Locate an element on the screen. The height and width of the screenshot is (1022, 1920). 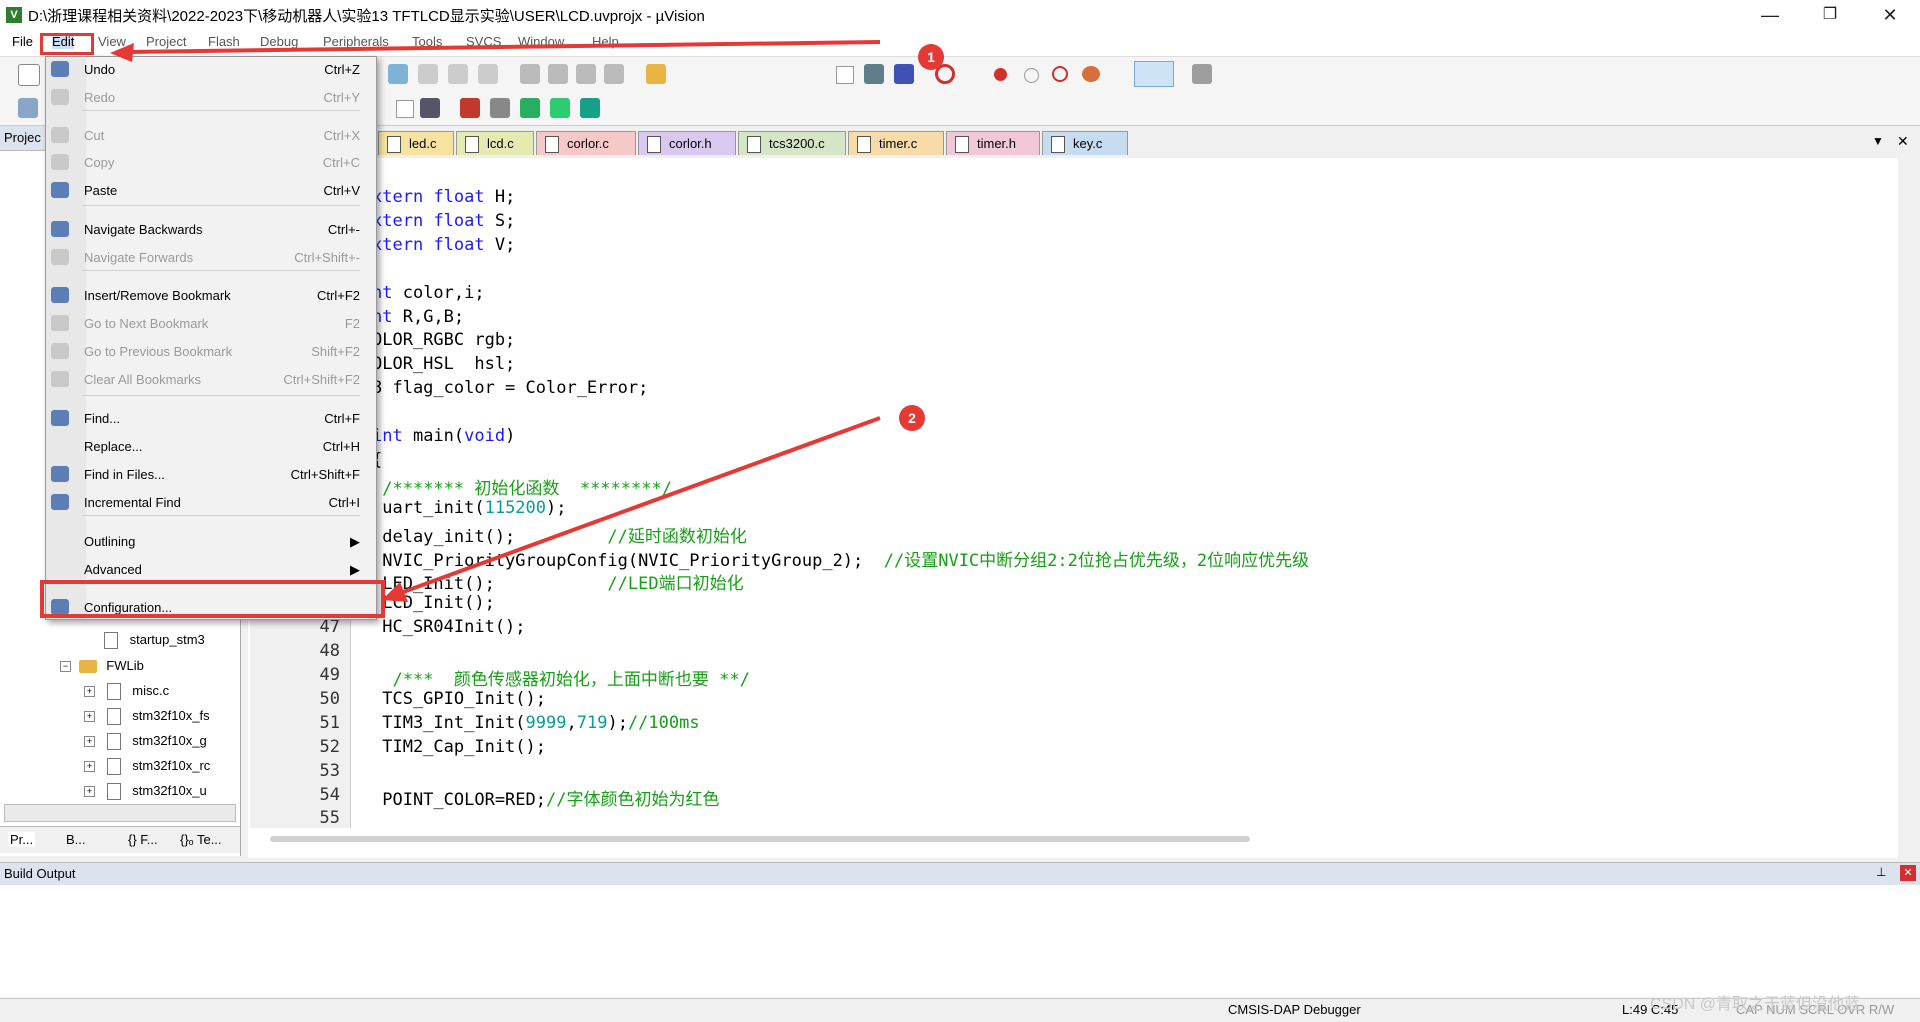
arrow-1-head is located at coordinates (122, 52).